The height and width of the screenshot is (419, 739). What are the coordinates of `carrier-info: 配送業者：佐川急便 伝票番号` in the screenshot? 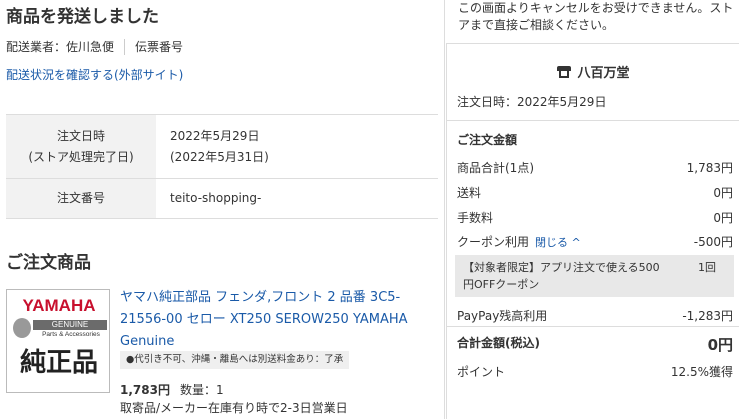 It's located at (94, 46).